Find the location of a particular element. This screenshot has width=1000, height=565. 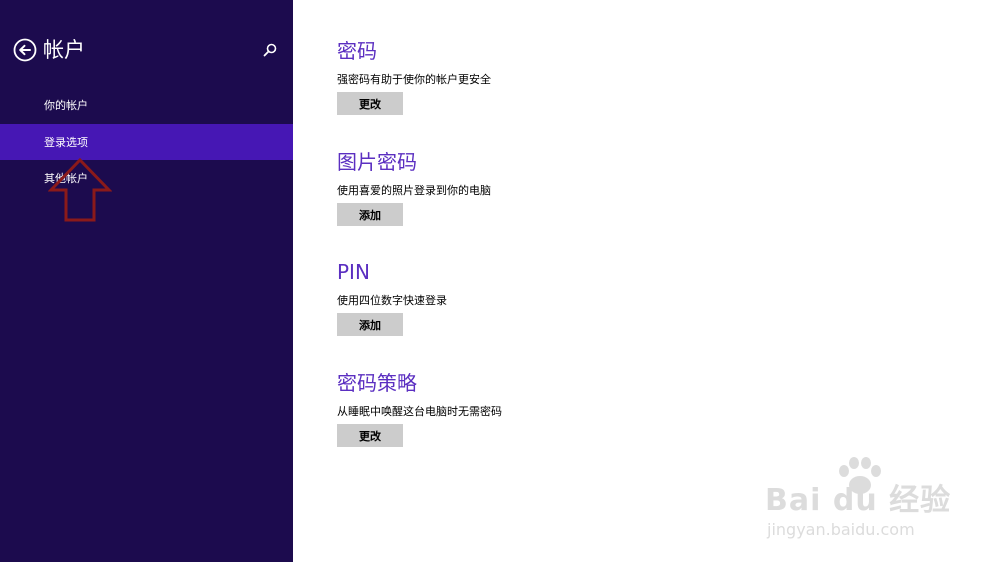

add-picture-password-button: 添加 is located at coordinates (370, 214).